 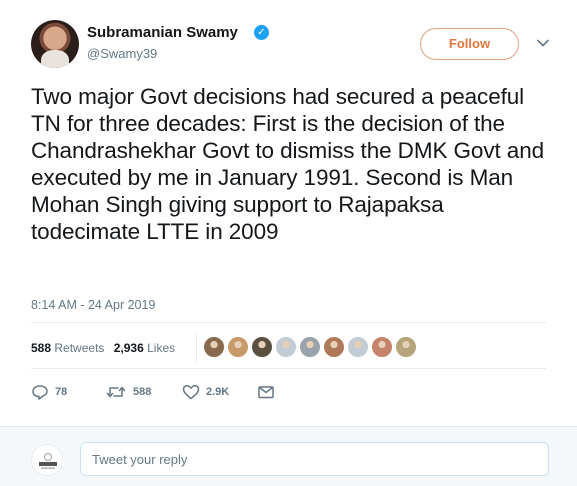 What do you see at coordinates (40, 392) in the screenshot?
I see `reply-icon` at bounding box center [40, 392].